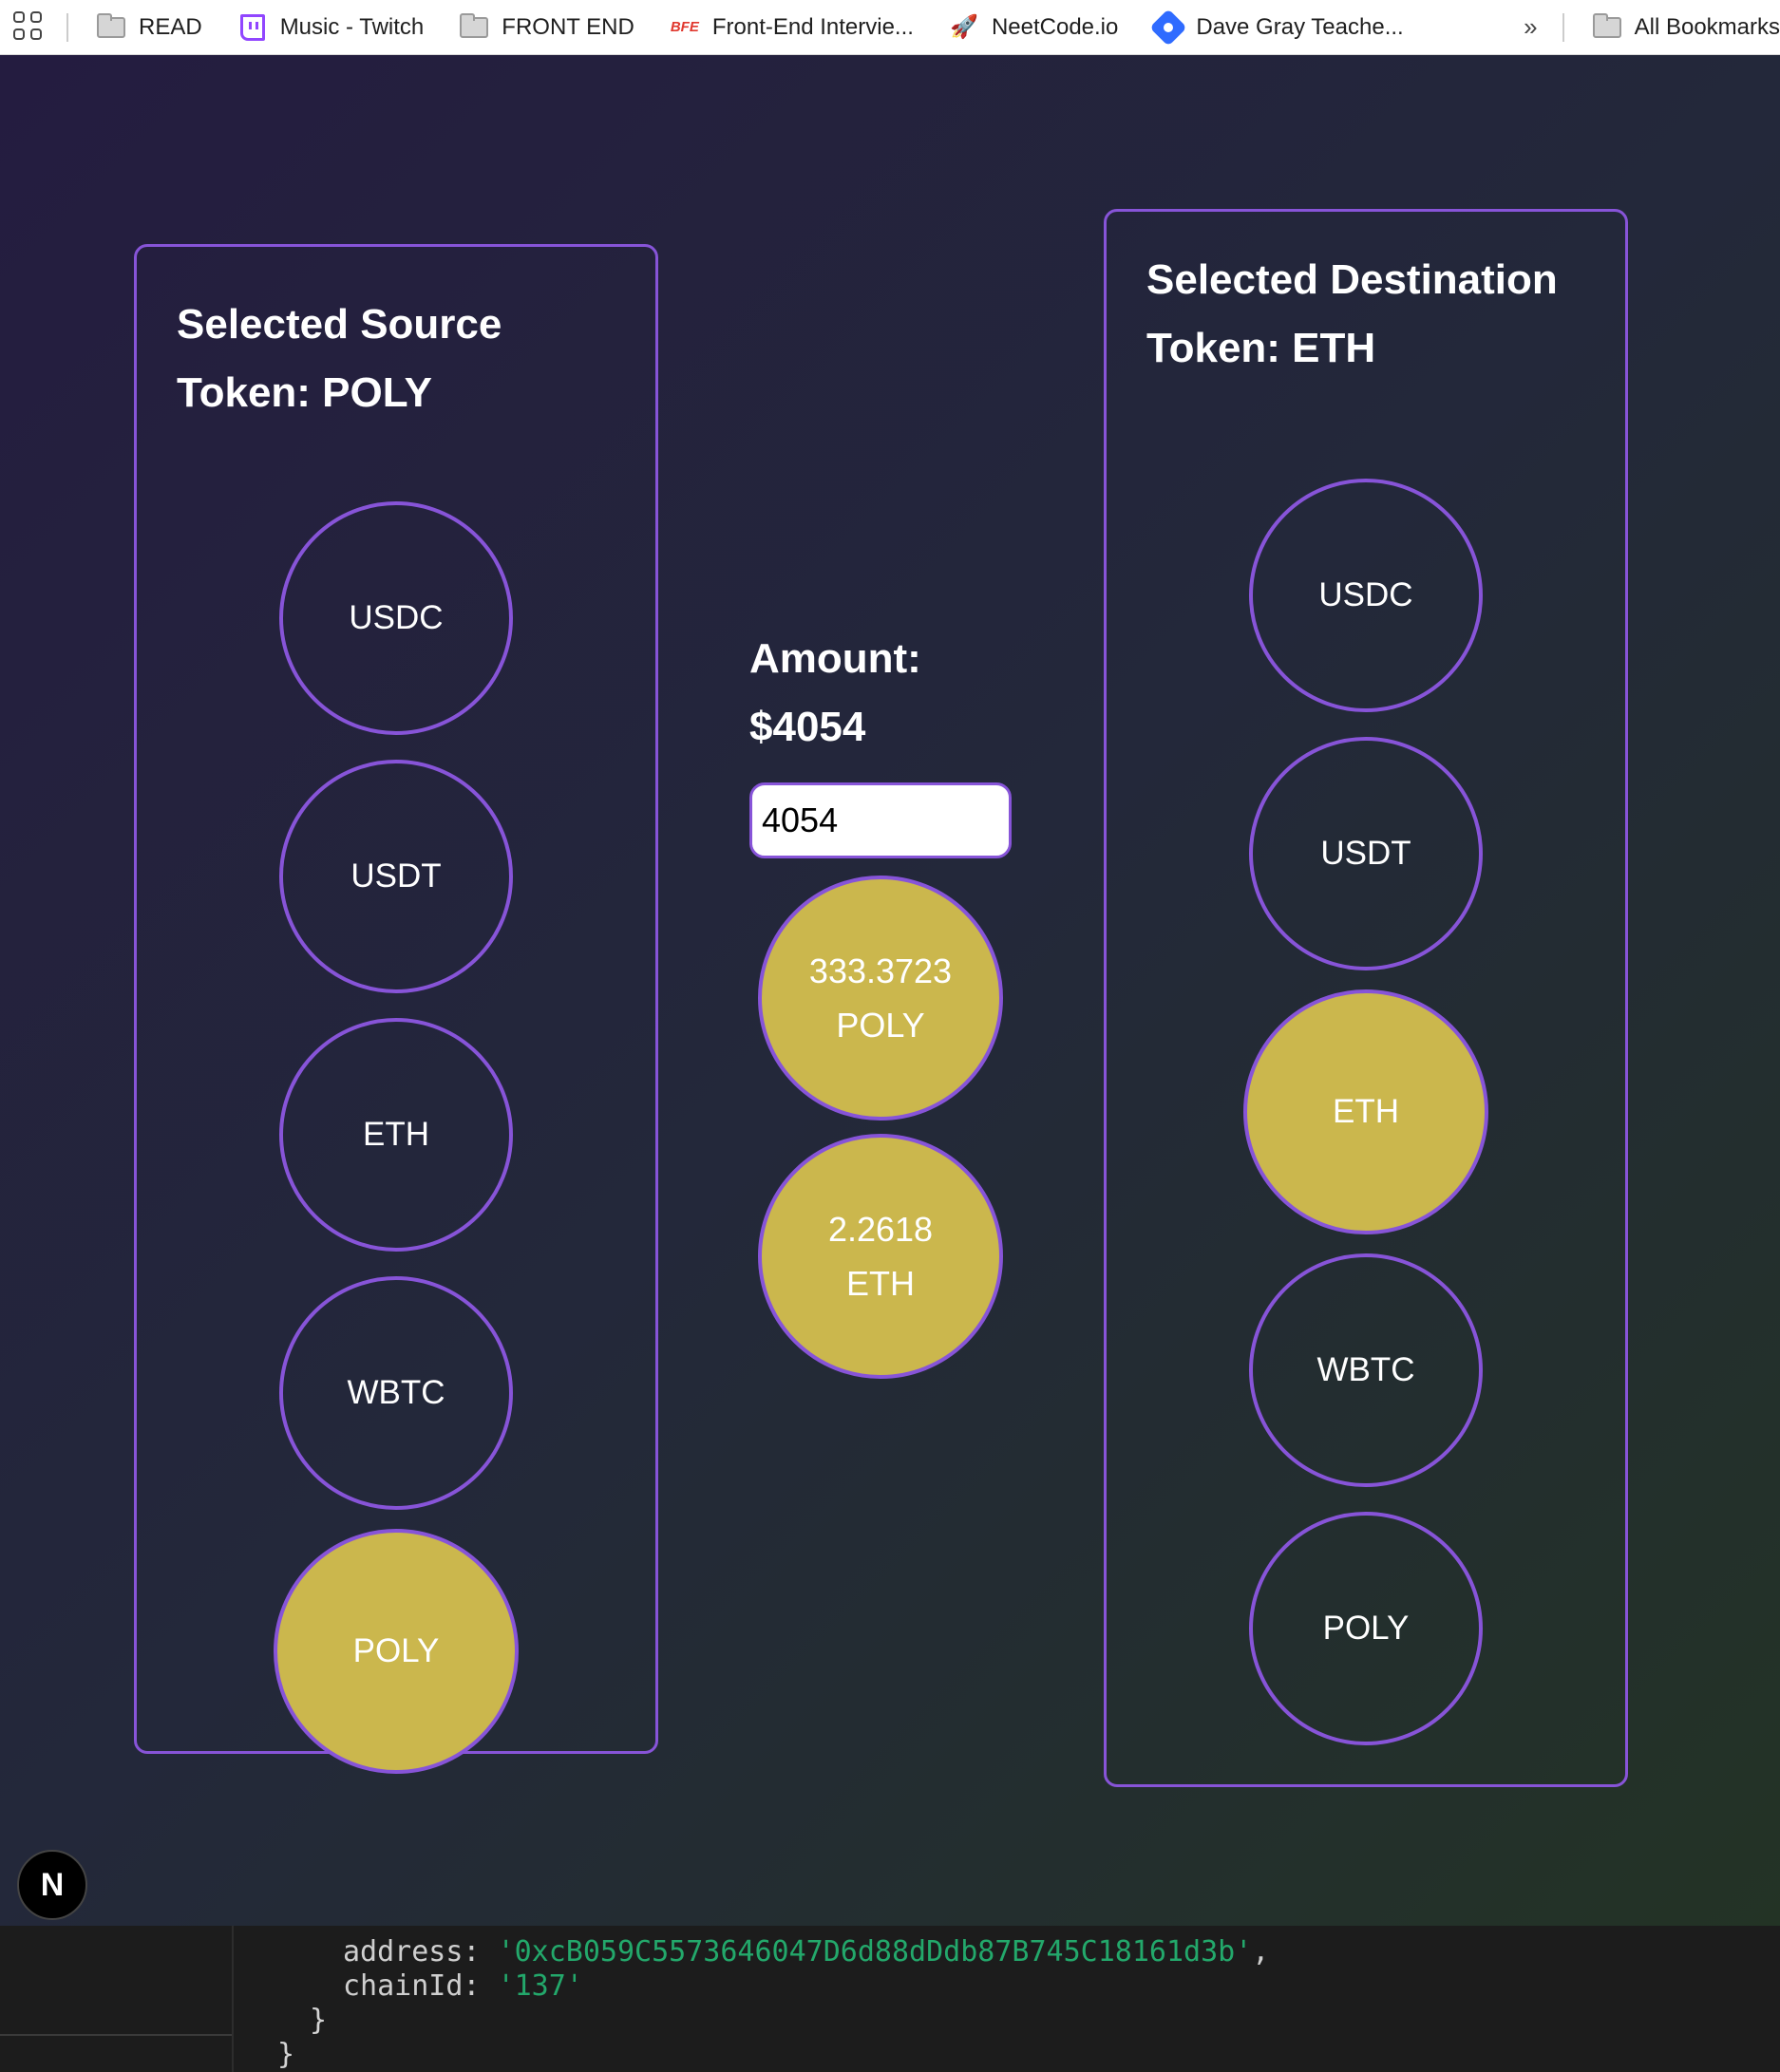  I want to click on terminal-line-close-outer: }, so click(286, 2054).